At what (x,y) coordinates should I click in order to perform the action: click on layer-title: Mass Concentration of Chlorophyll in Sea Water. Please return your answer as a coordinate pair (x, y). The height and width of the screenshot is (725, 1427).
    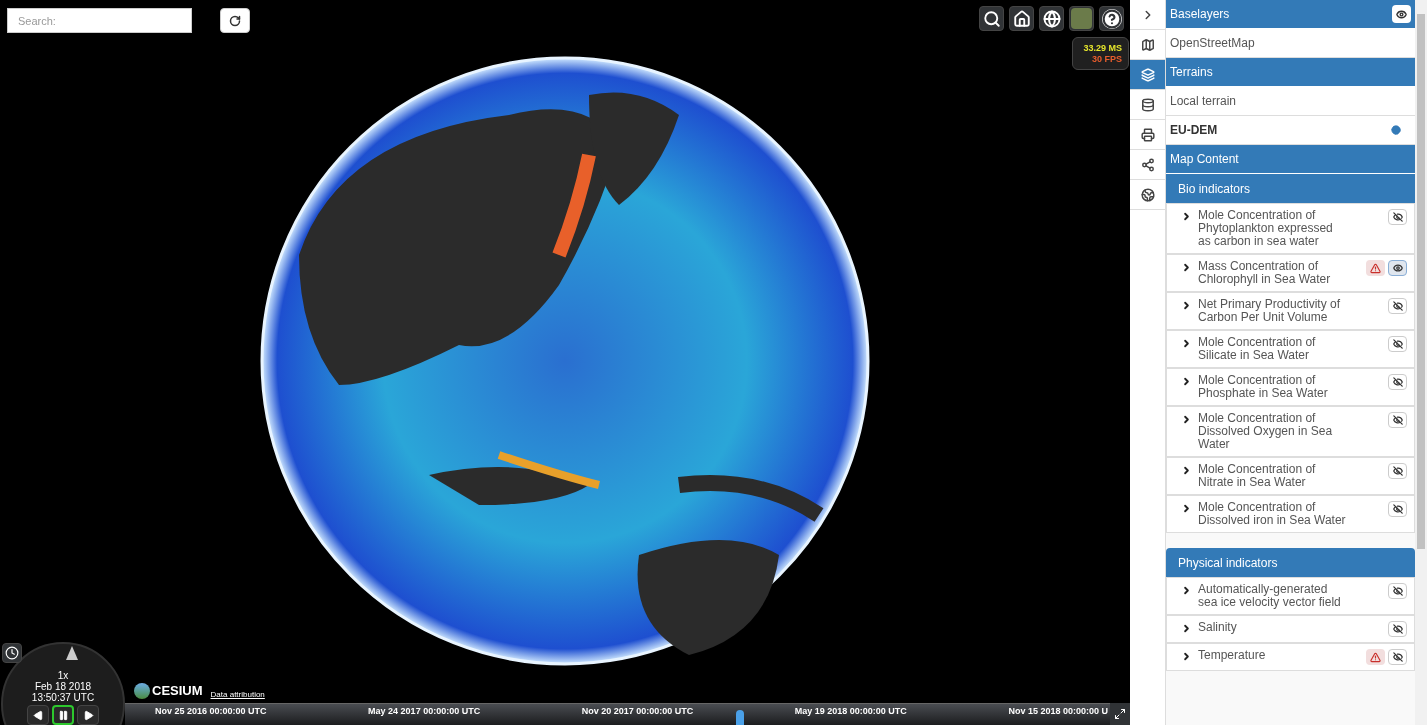
    Looking at the image, I should click on (1265, 273).